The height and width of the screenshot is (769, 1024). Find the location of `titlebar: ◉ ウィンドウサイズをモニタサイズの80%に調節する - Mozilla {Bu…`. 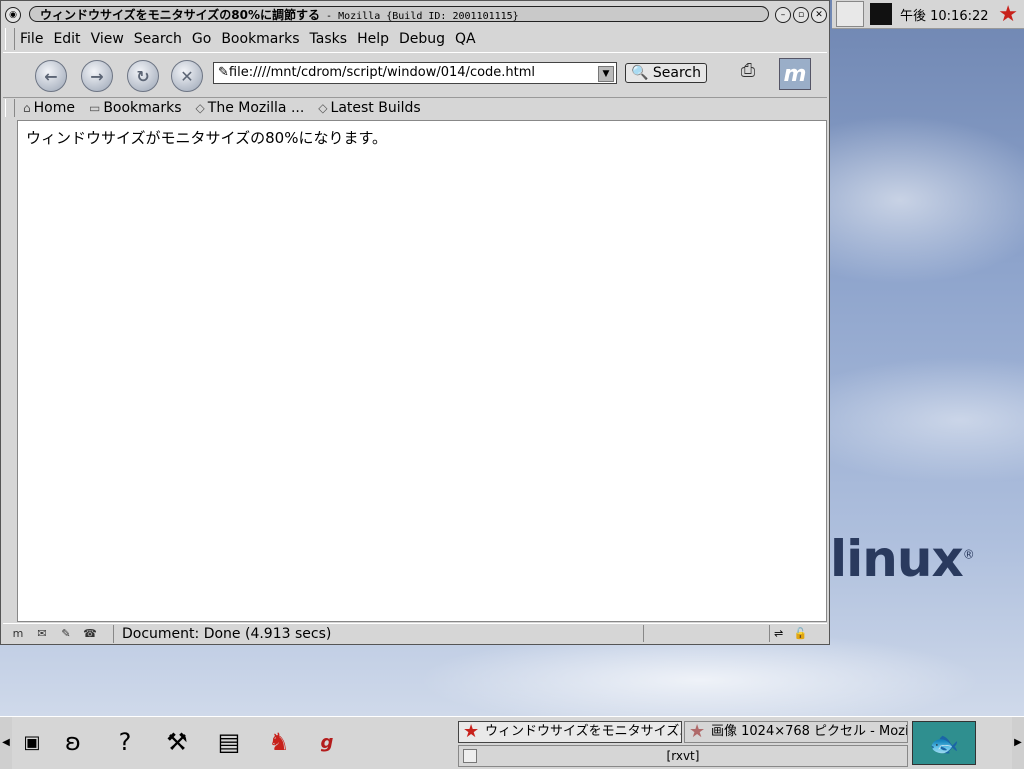

titlebar: ◉ ウィンドウサイズをモニタサイズの80%に調節する - Mozilla {Bu… is located at coordinates (415, 14).